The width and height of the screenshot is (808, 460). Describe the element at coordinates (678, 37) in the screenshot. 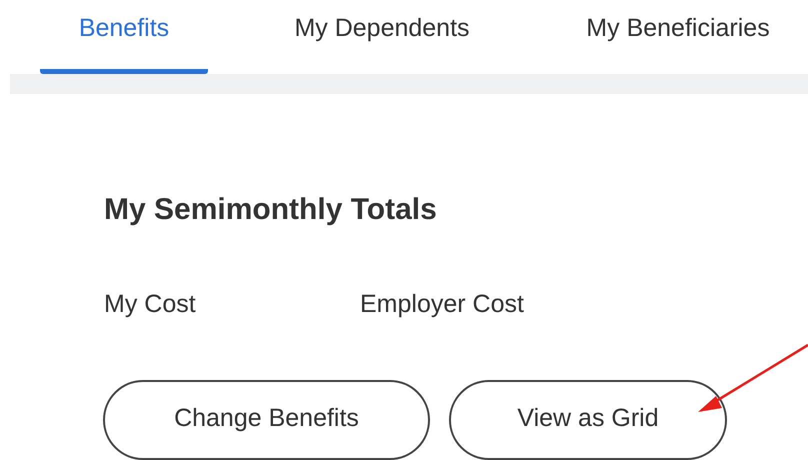

I see `tab: My Beneficiaries` at that location.